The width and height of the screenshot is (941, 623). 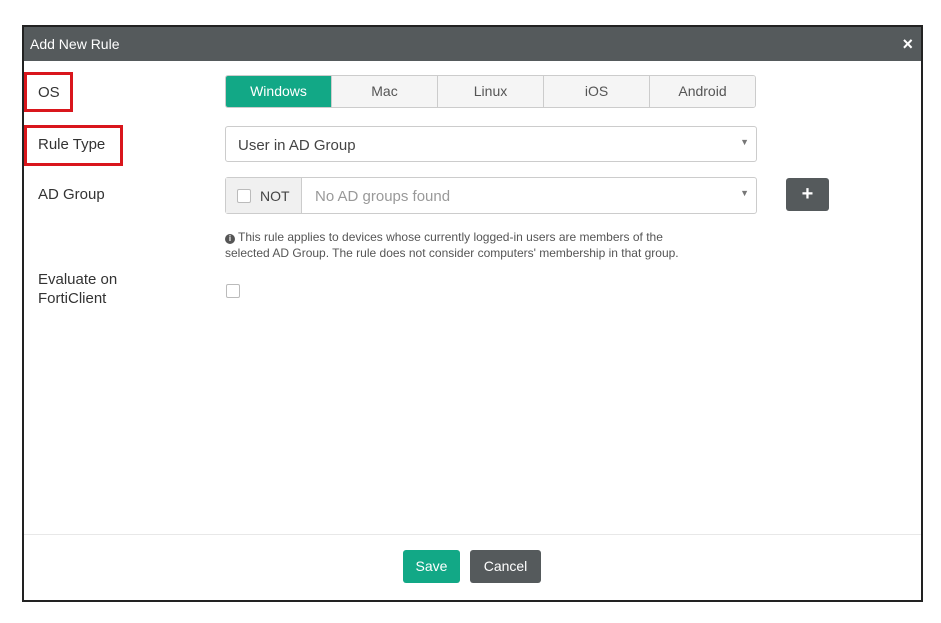 What do you see at coordinates (72, 144) in the screenshot?
I see `rule-type-label: Rule Type` at bounding box center [72, 144].